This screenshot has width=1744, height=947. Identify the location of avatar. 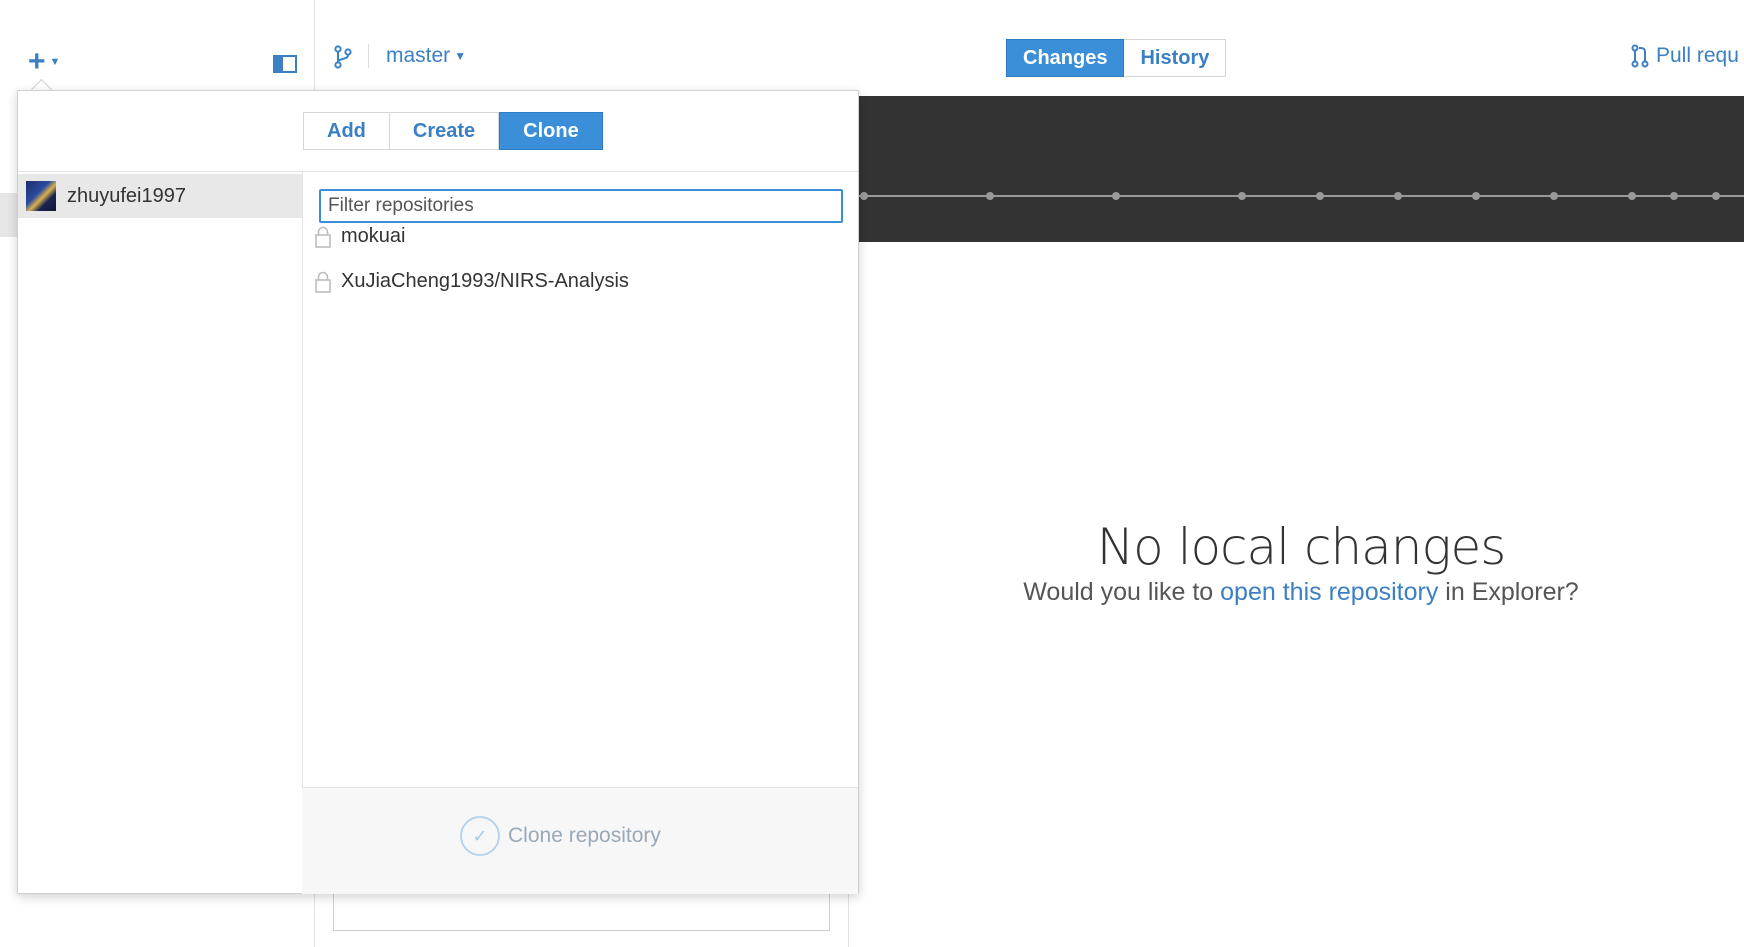
(41, 196).